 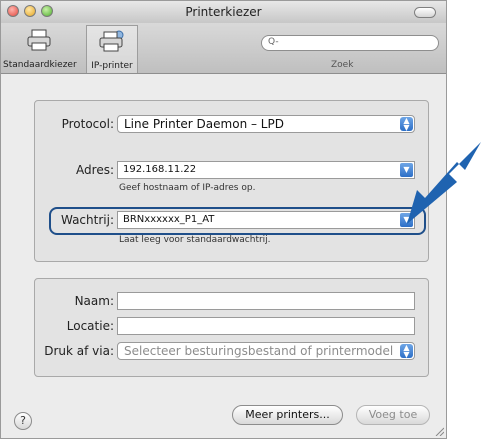 I want to click on pointer-arrow-icon, so click(x=444, y=183).